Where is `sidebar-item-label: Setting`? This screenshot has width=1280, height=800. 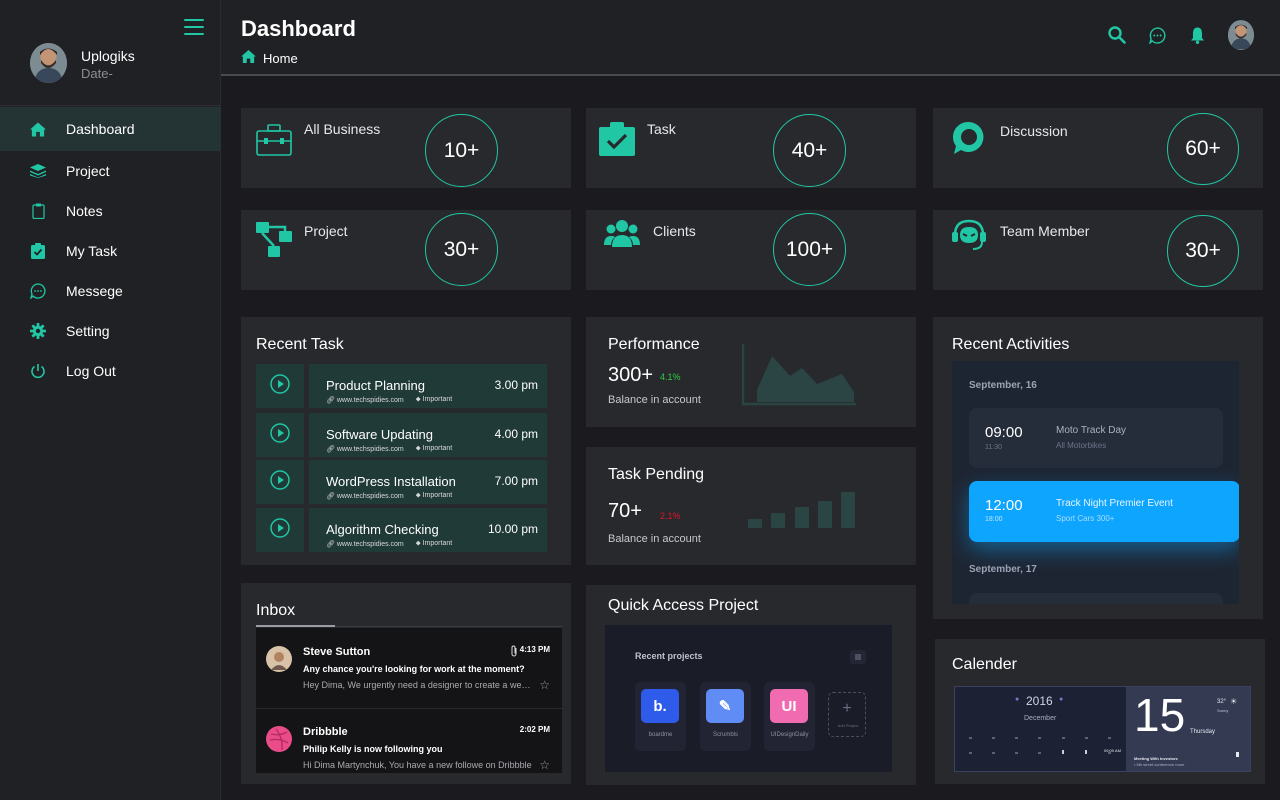 sidebar-item-label: Setting is located at coordinates (88, 331).